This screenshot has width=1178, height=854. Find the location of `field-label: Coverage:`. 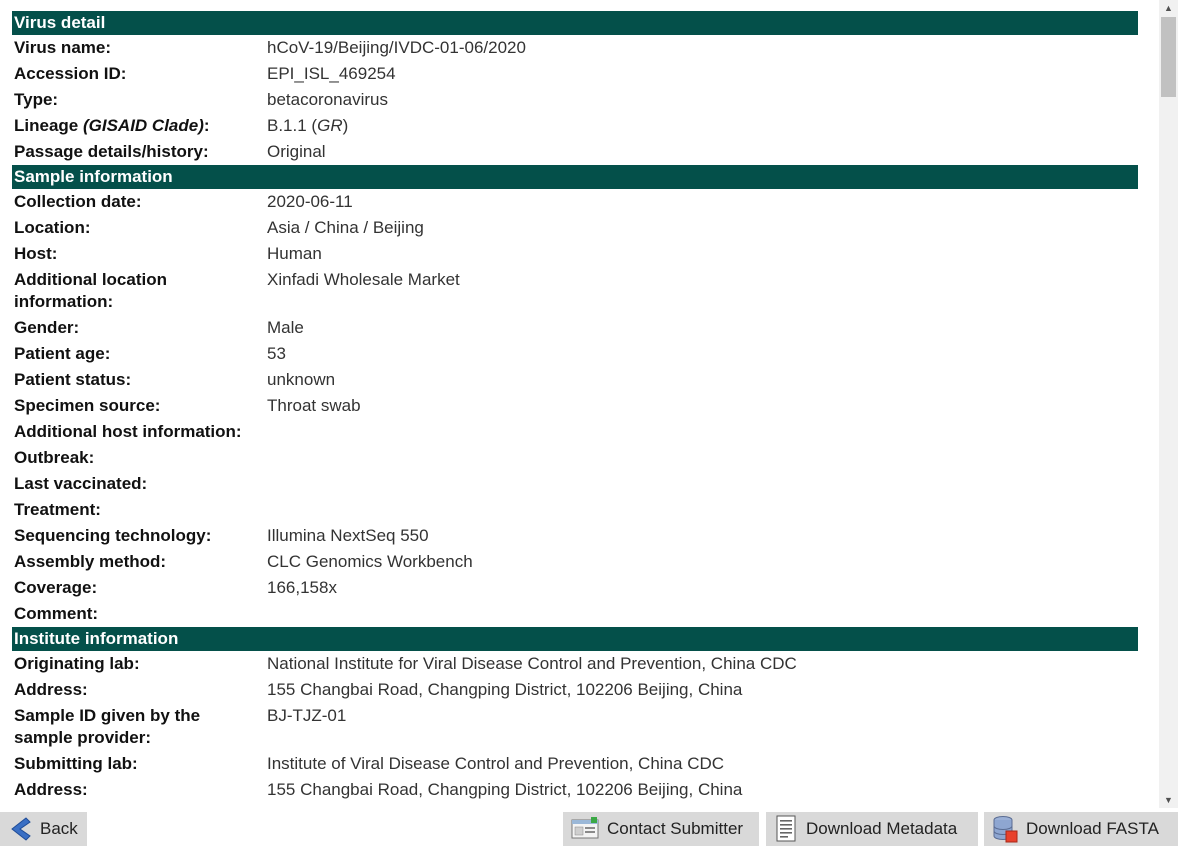

field-label: Coverage: is located at coordinates (56, 587).